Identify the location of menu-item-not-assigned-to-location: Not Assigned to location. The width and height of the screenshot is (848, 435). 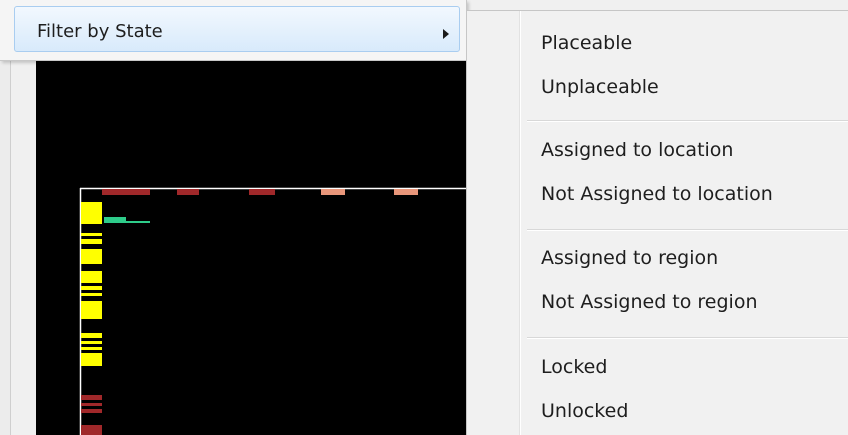
(657, 194).